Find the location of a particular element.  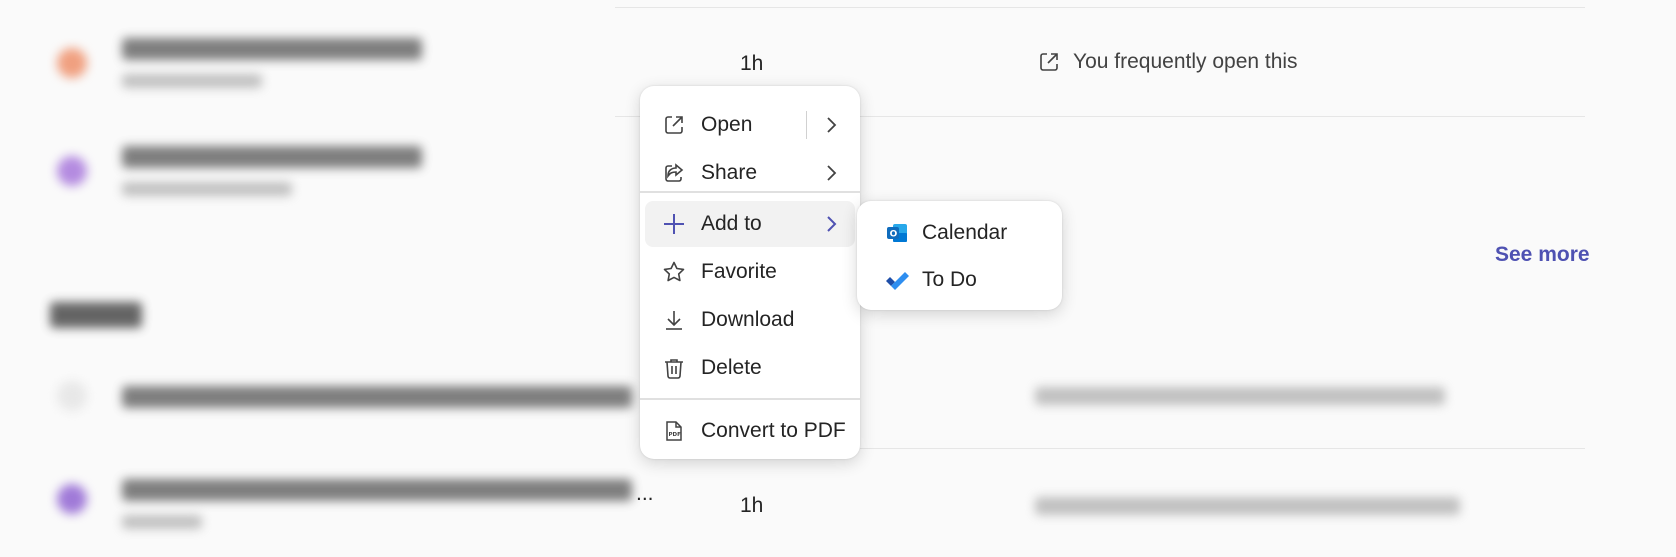

add-to-submenu: O Calendar To Do is located at coordinates (959, 255).